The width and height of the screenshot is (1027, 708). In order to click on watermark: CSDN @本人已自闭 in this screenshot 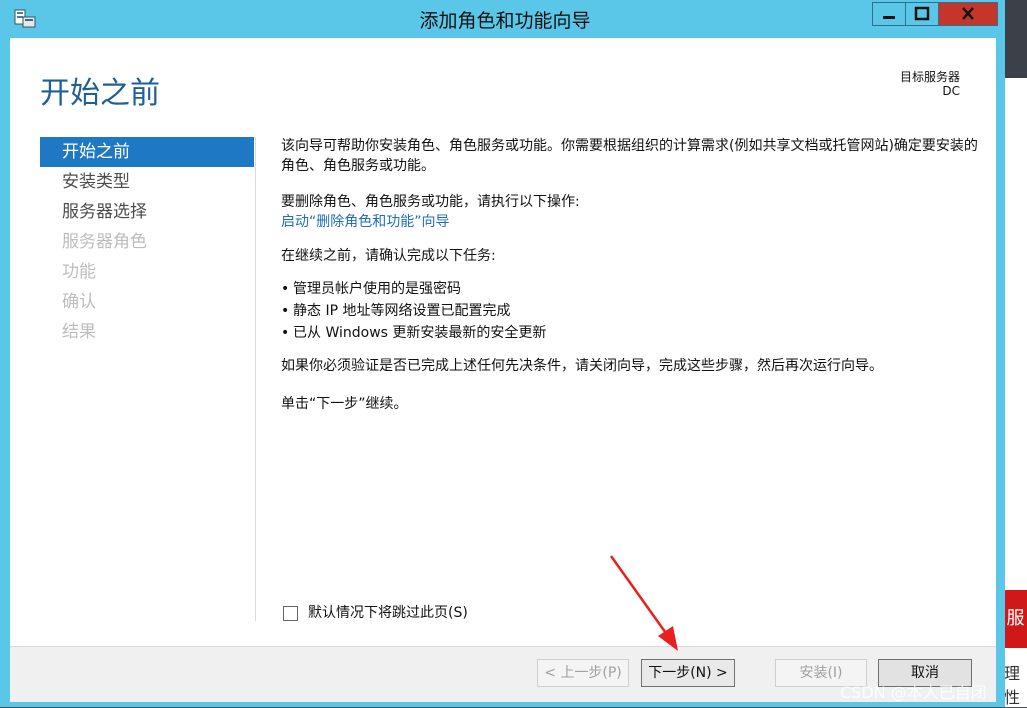, I will do `click(913, 692)`.